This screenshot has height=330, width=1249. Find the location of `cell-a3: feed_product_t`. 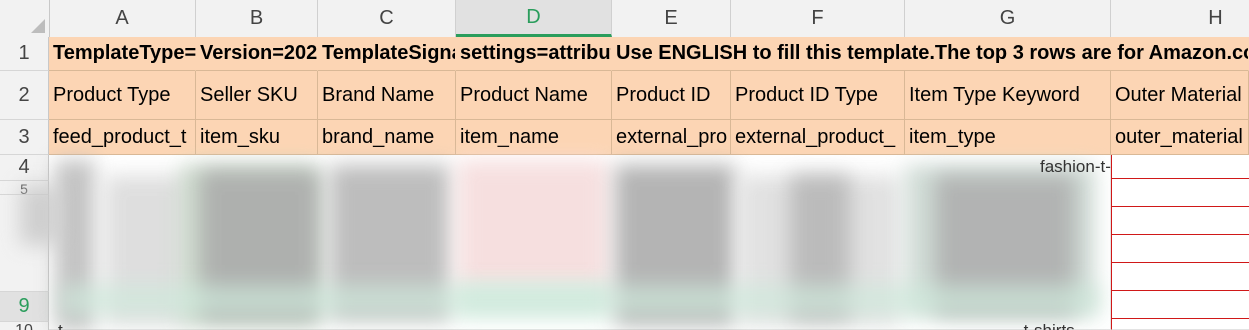

cell-a3: feed_product_t is located at coordinates (122, 137).